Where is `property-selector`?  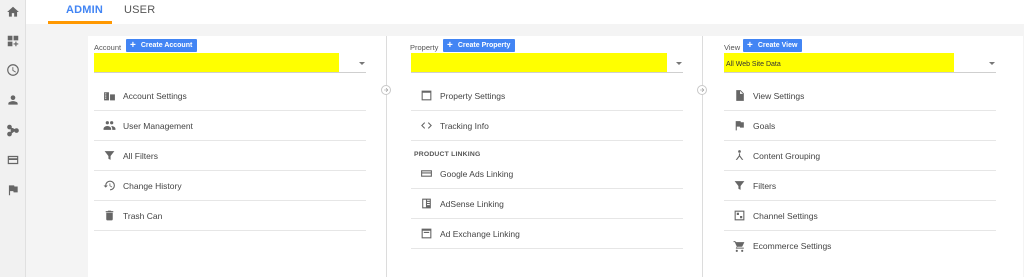 property-selector is located at coordinates (539, 62).